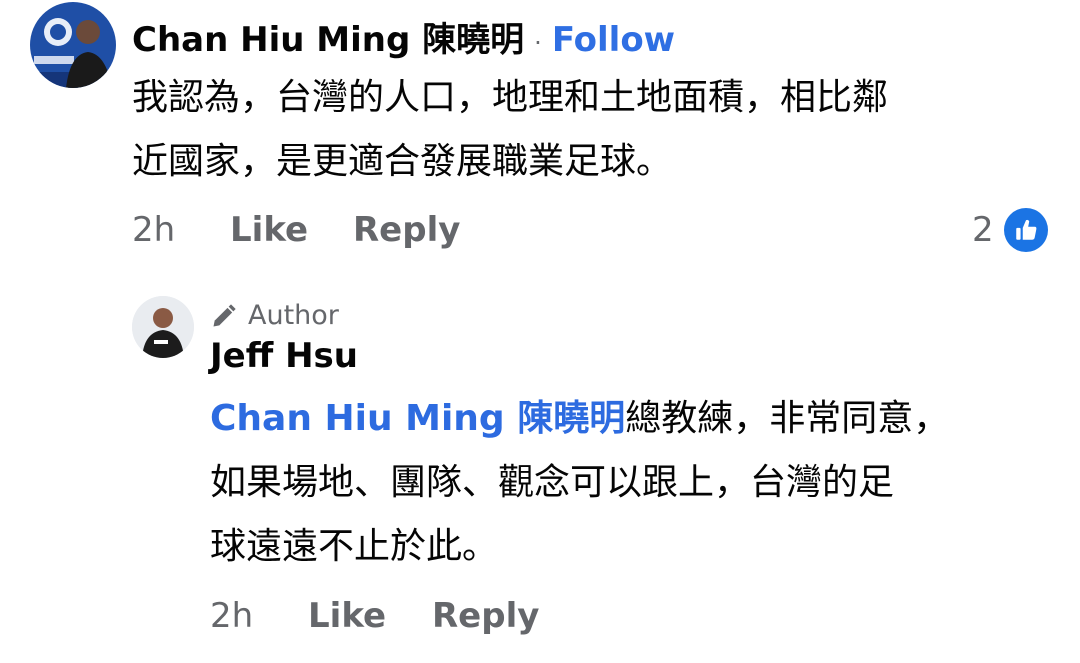 Image resolution: width=1080 pixels, height=663 pixels. I want to click on reply-button: Reply, so click(406, 230).